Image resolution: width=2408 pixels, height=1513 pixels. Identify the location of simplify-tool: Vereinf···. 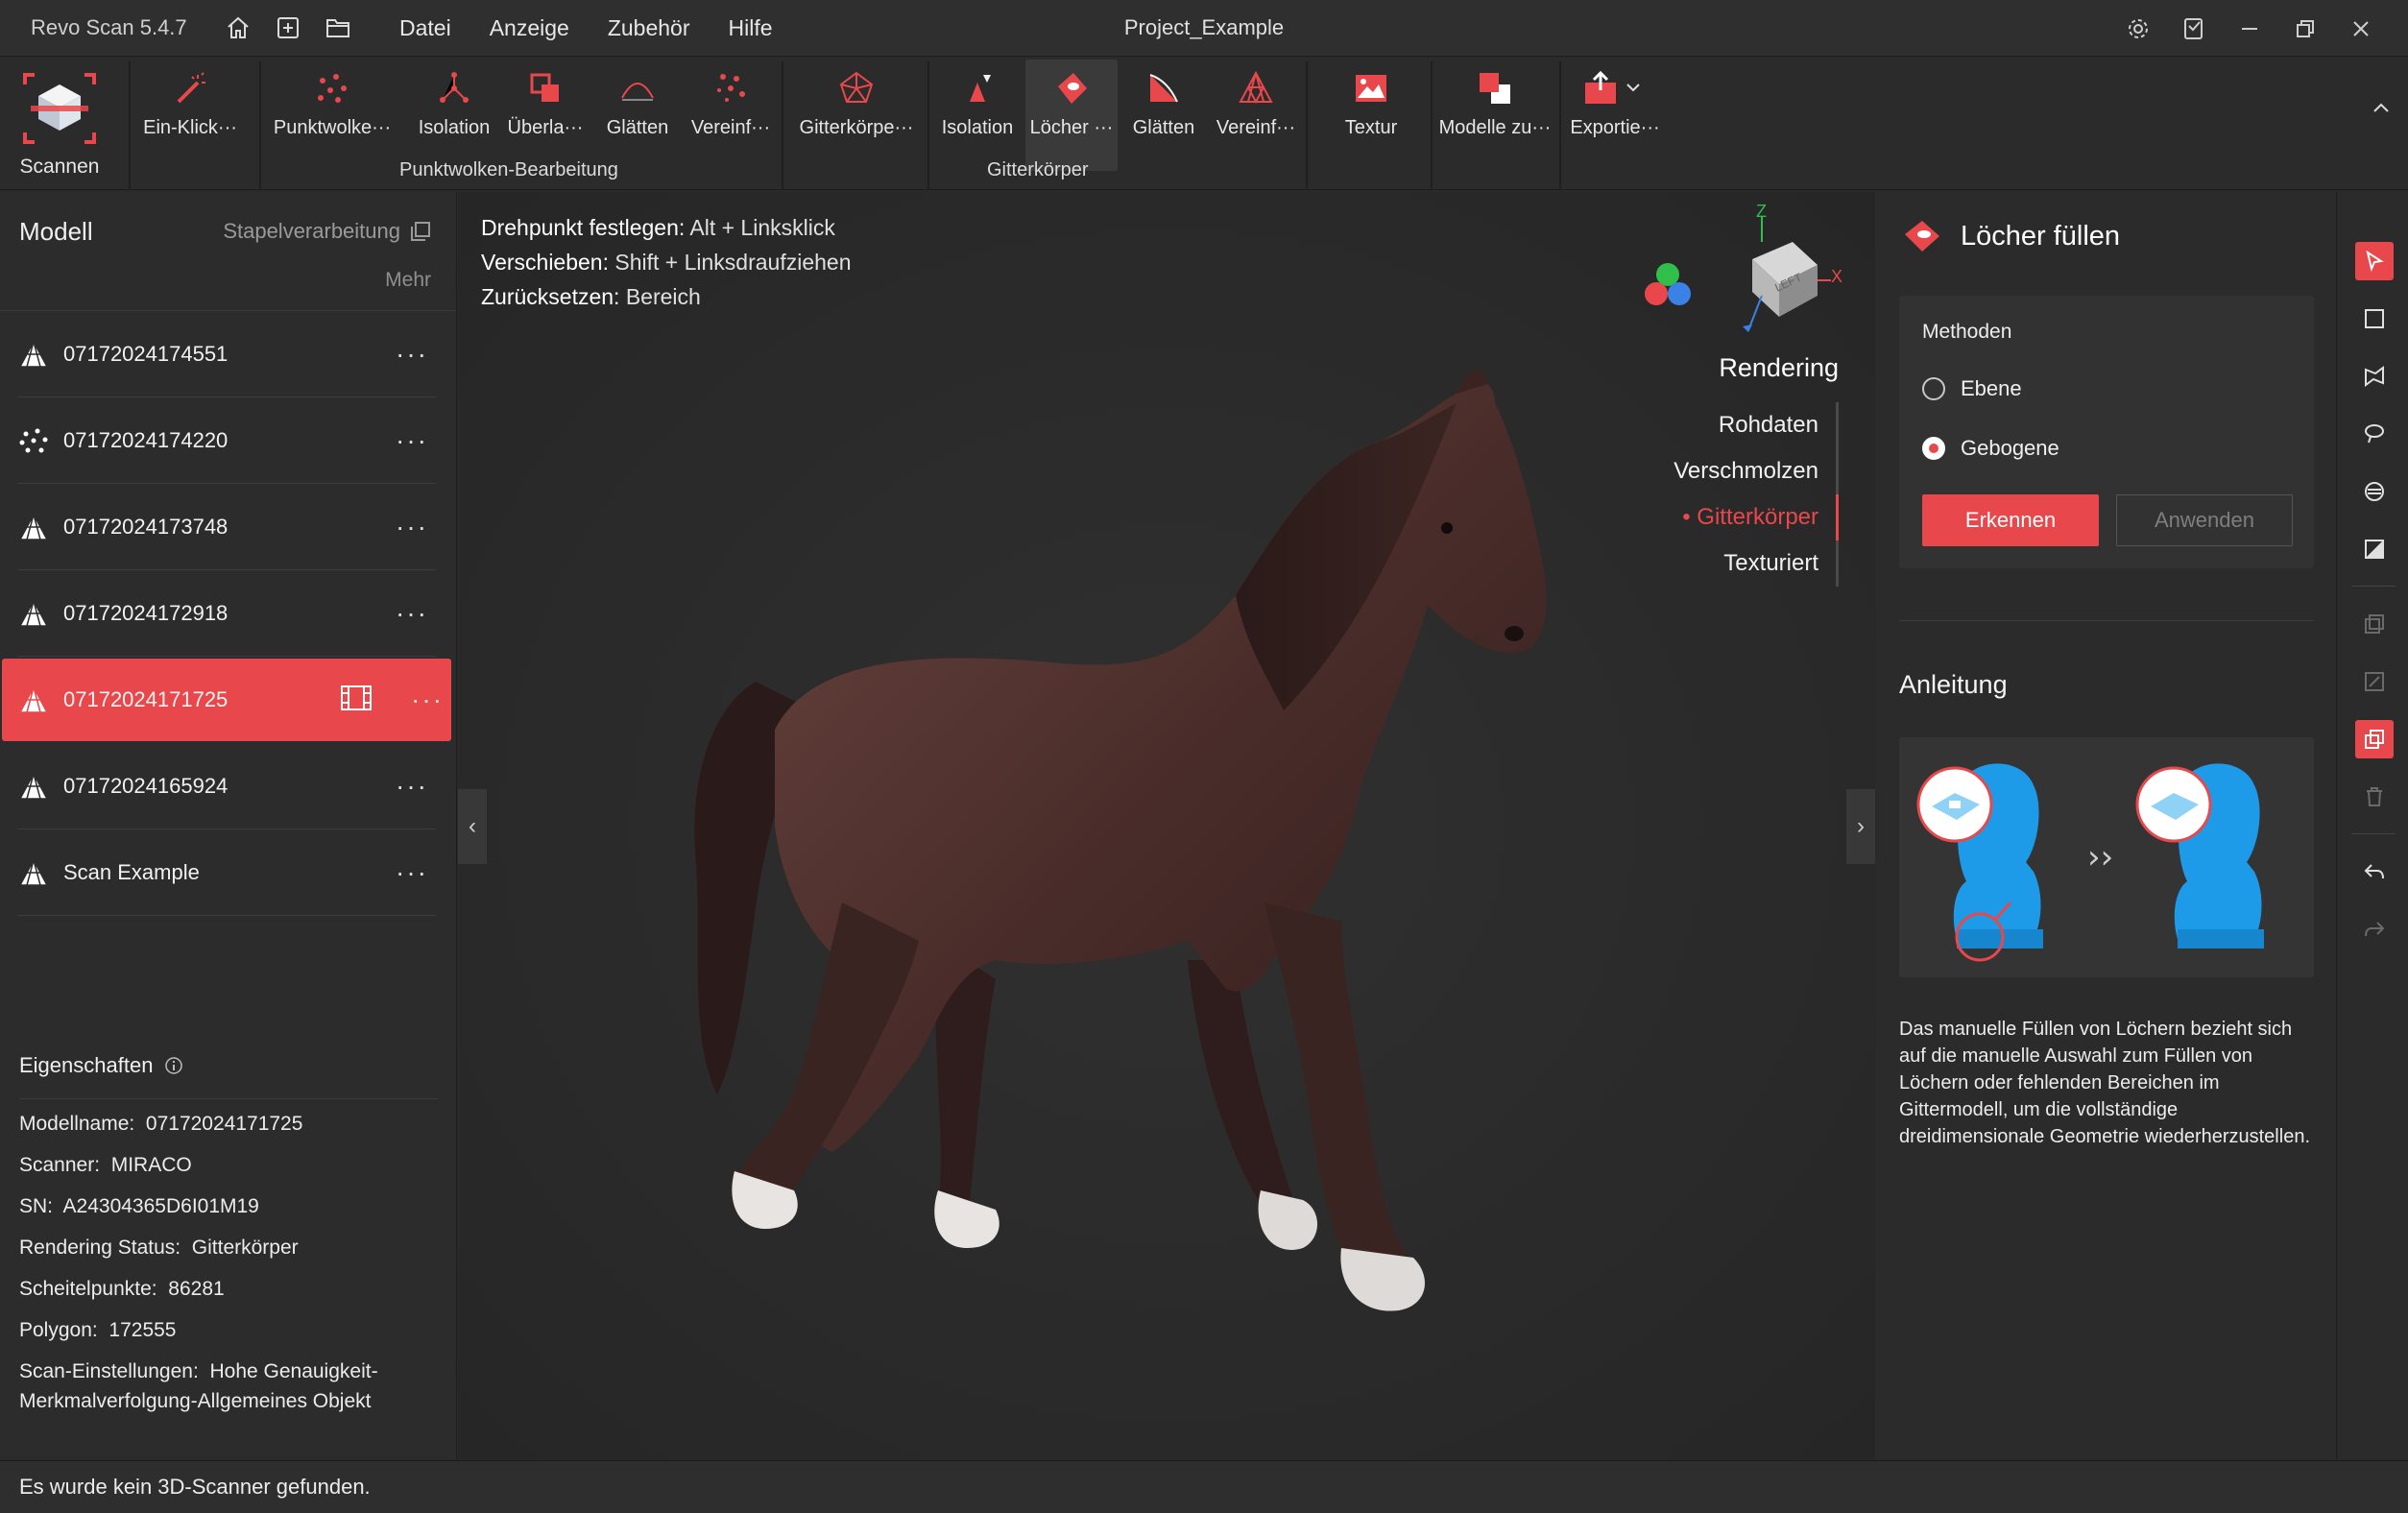
(731, 103).